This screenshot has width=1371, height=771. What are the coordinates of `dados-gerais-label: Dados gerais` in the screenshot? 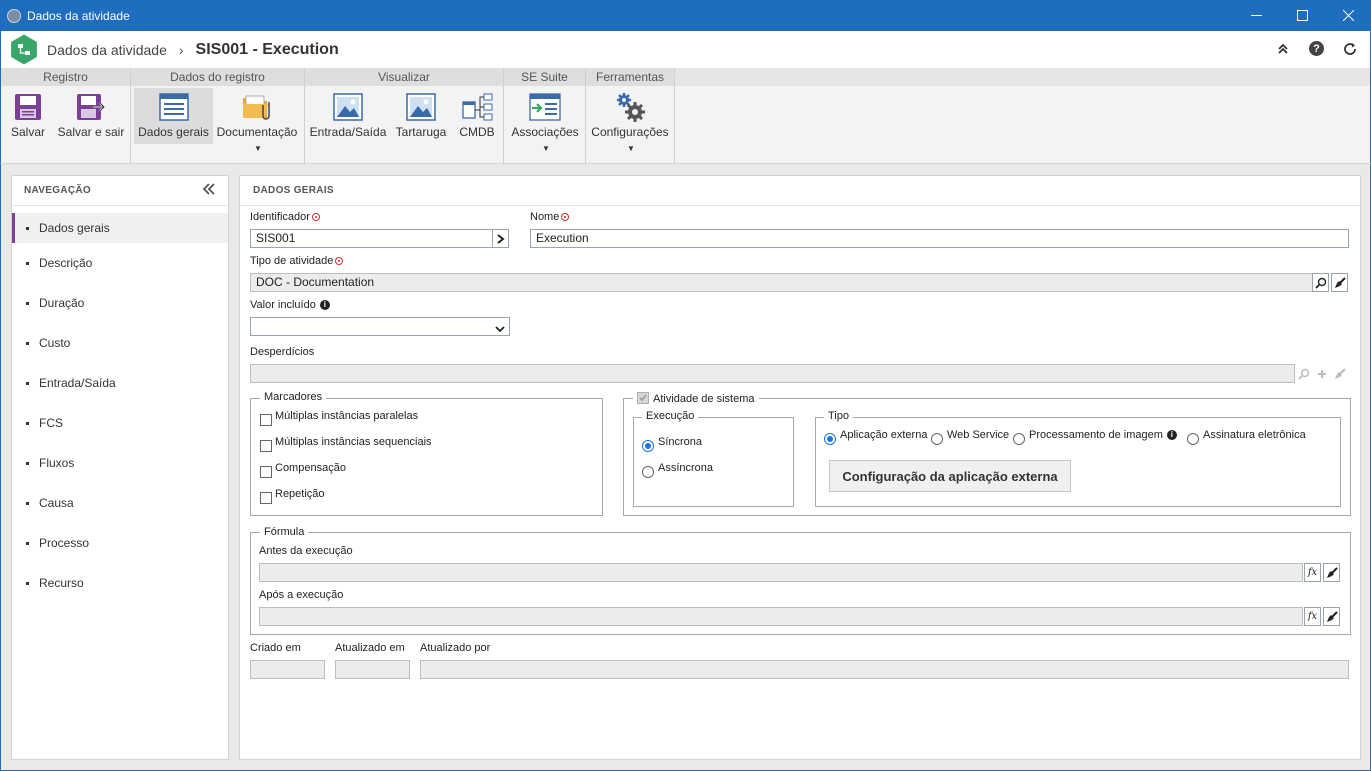 It's located at (173, 132).